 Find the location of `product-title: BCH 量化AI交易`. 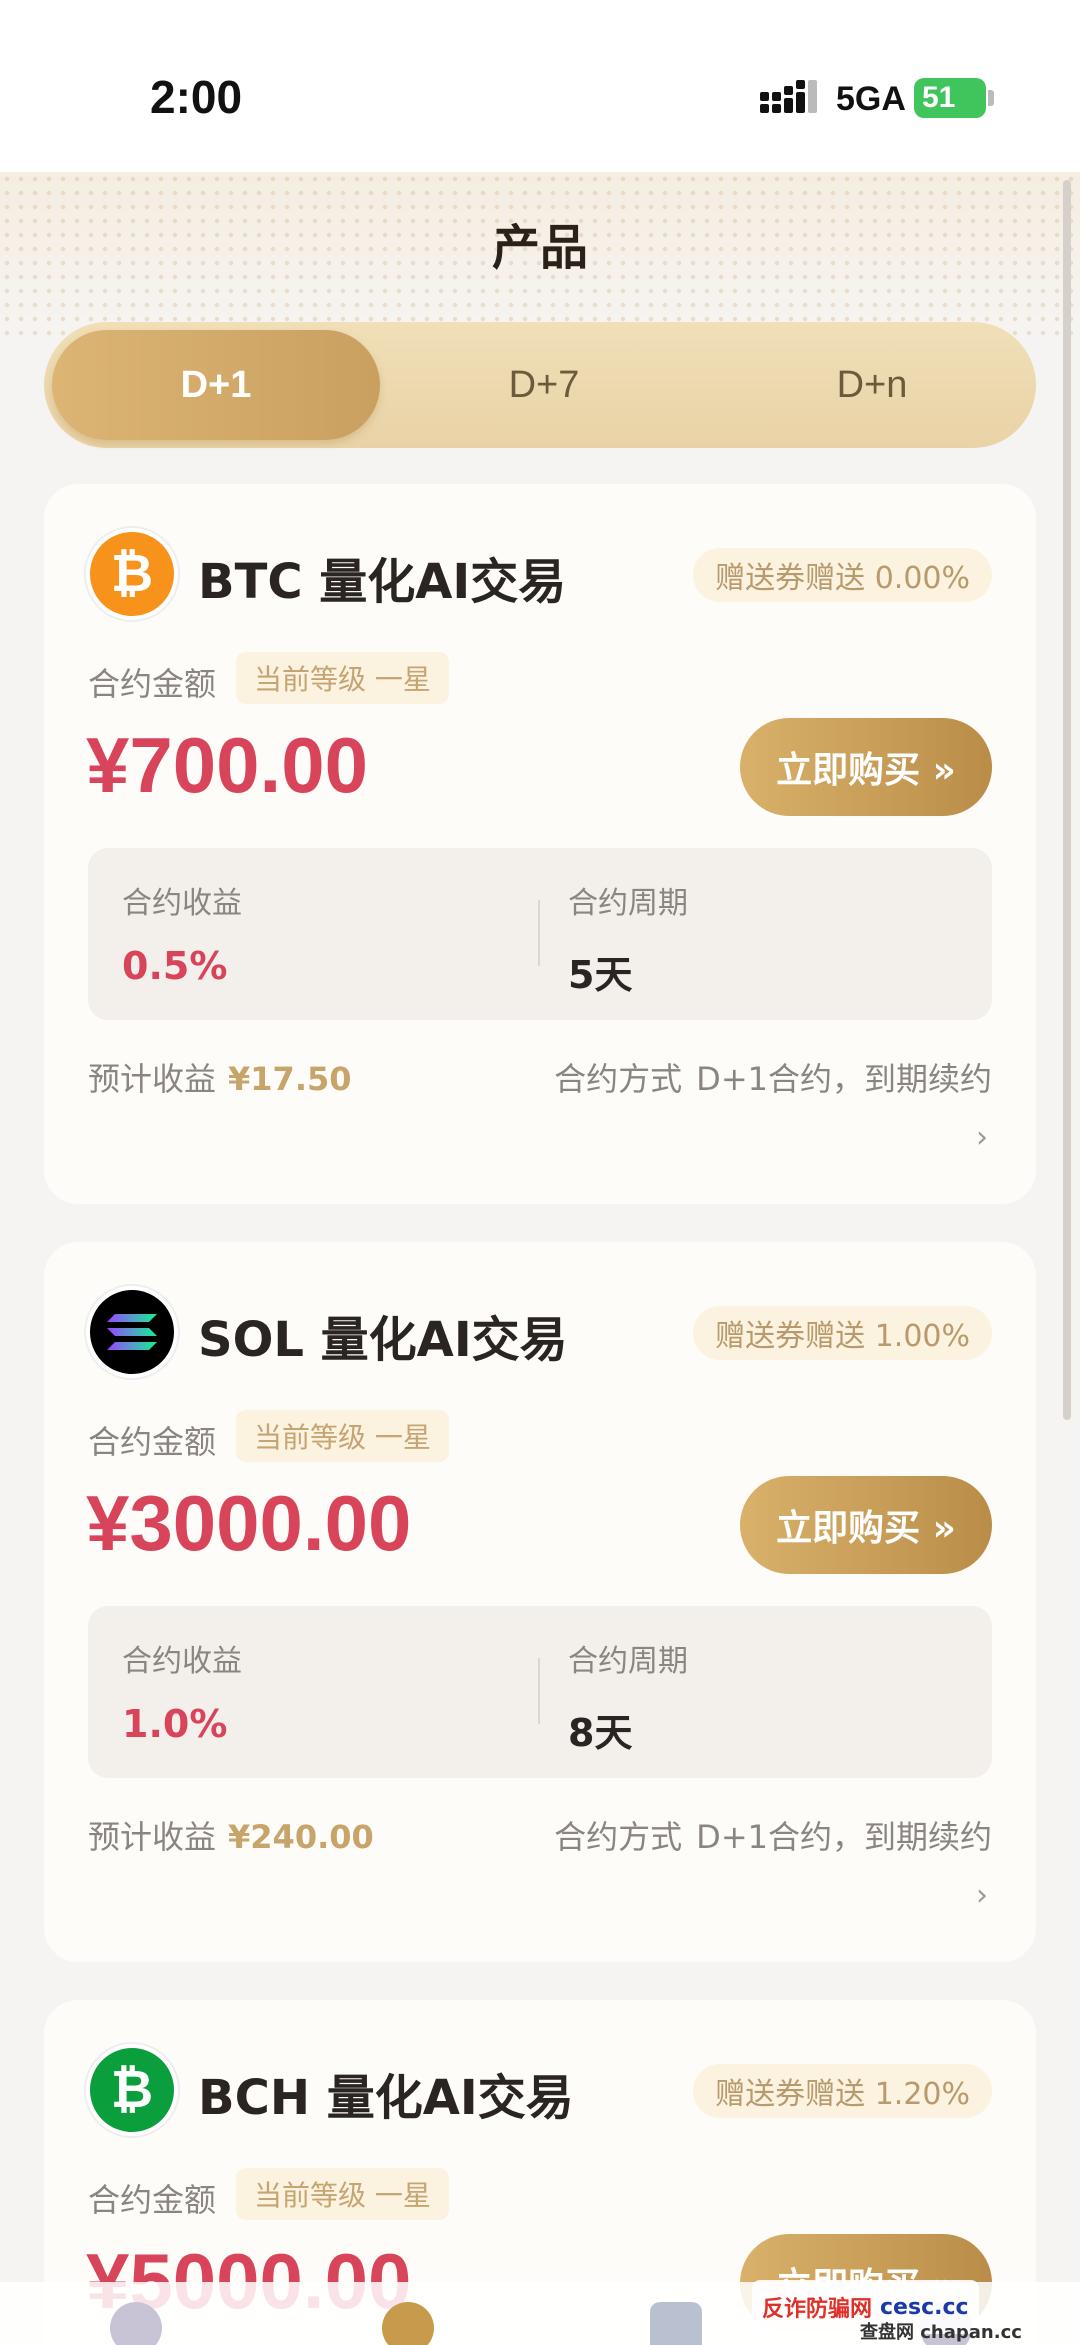

product-title: BCH 量化AI交易 is located at coordinates (386, 2098).